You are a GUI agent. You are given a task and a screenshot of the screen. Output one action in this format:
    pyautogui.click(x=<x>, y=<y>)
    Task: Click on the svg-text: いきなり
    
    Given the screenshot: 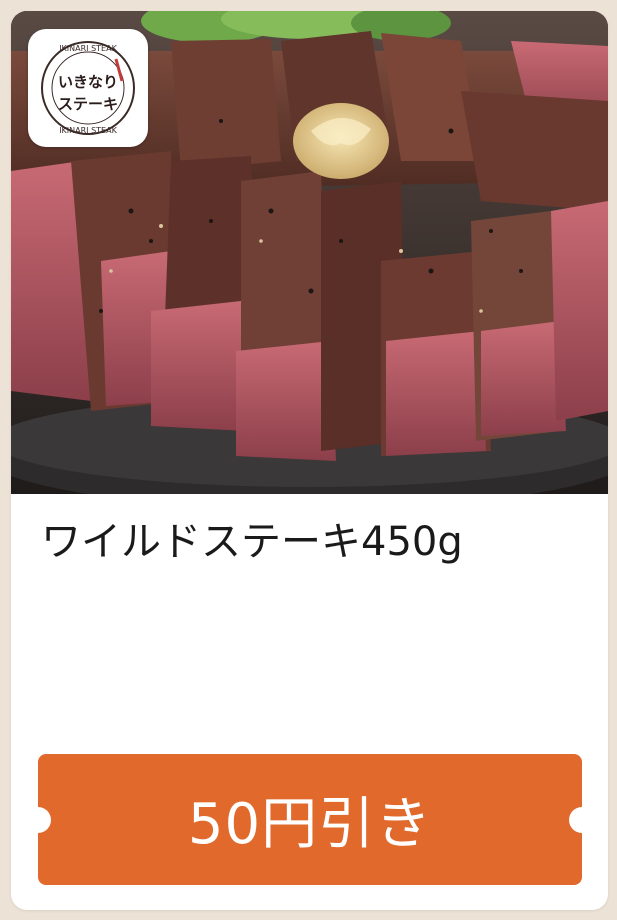 What is the action you would take?
    pyautogui.click(x=88, y=82)
    